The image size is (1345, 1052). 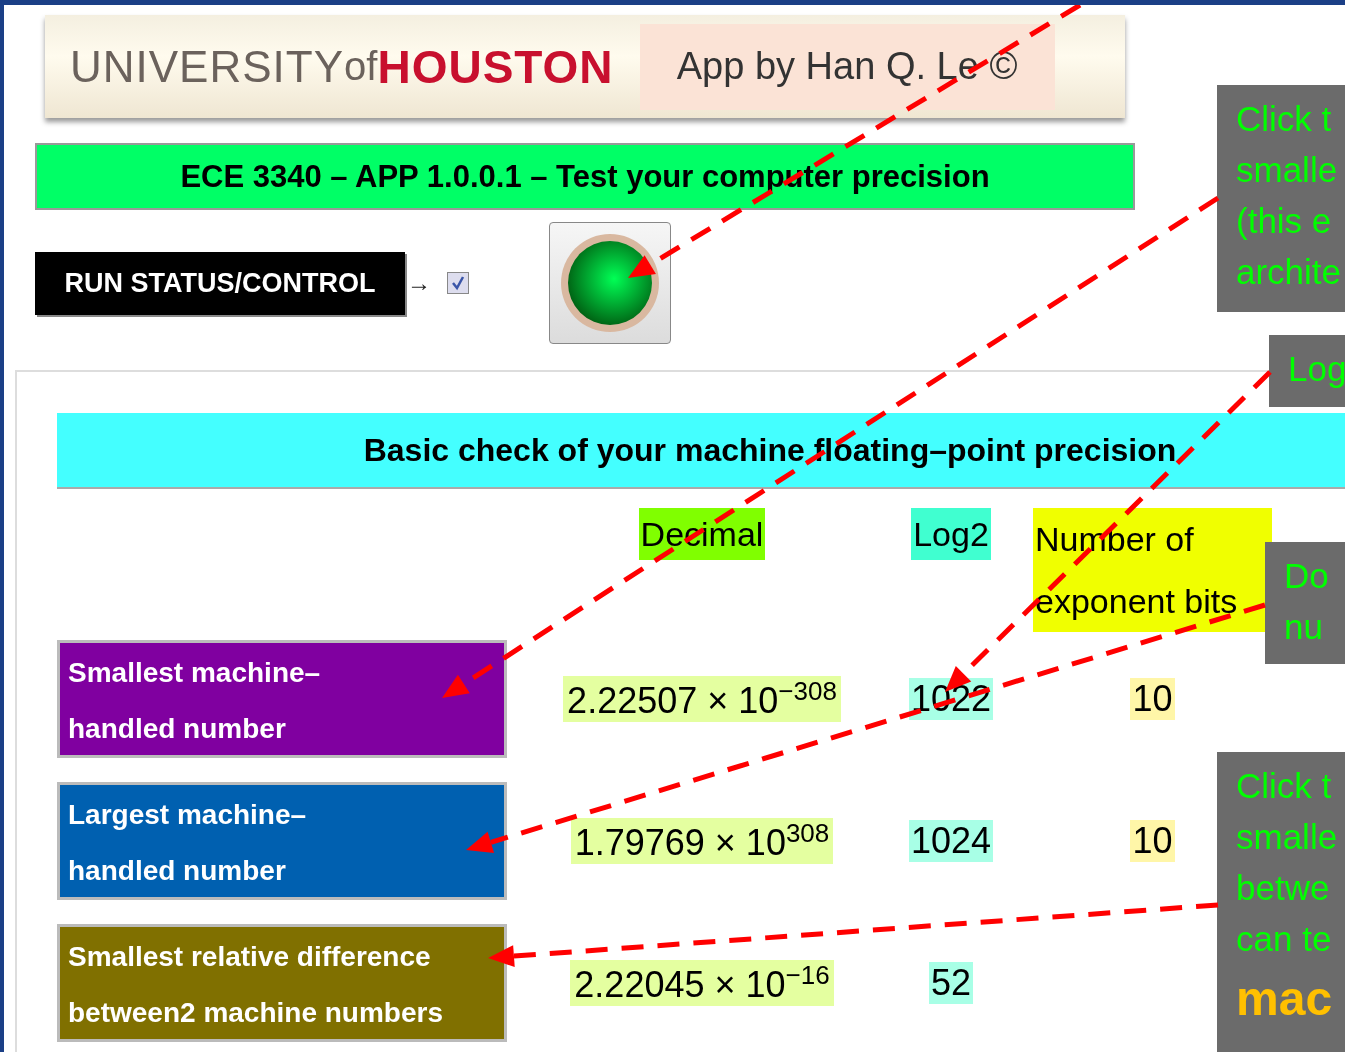 I want to click on section-heading: Basic check of your machine floating–point precision, so click(x=701, y=450).